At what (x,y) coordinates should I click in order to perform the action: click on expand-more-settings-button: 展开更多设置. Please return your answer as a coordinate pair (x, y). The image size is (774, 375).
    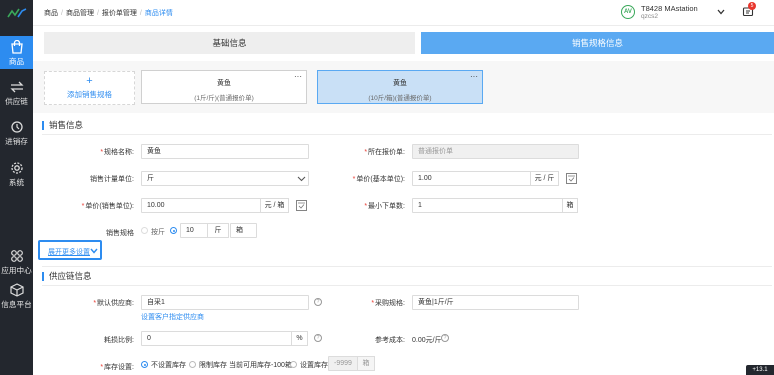
    Looking at the image, I should click on (70, 250).